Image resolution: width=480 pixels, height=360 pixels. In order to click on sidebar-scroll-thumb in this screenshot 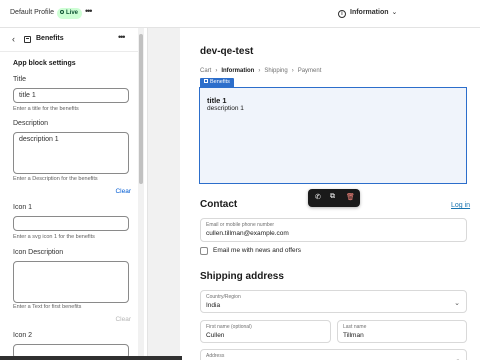, I will do `click(141, 109)`.